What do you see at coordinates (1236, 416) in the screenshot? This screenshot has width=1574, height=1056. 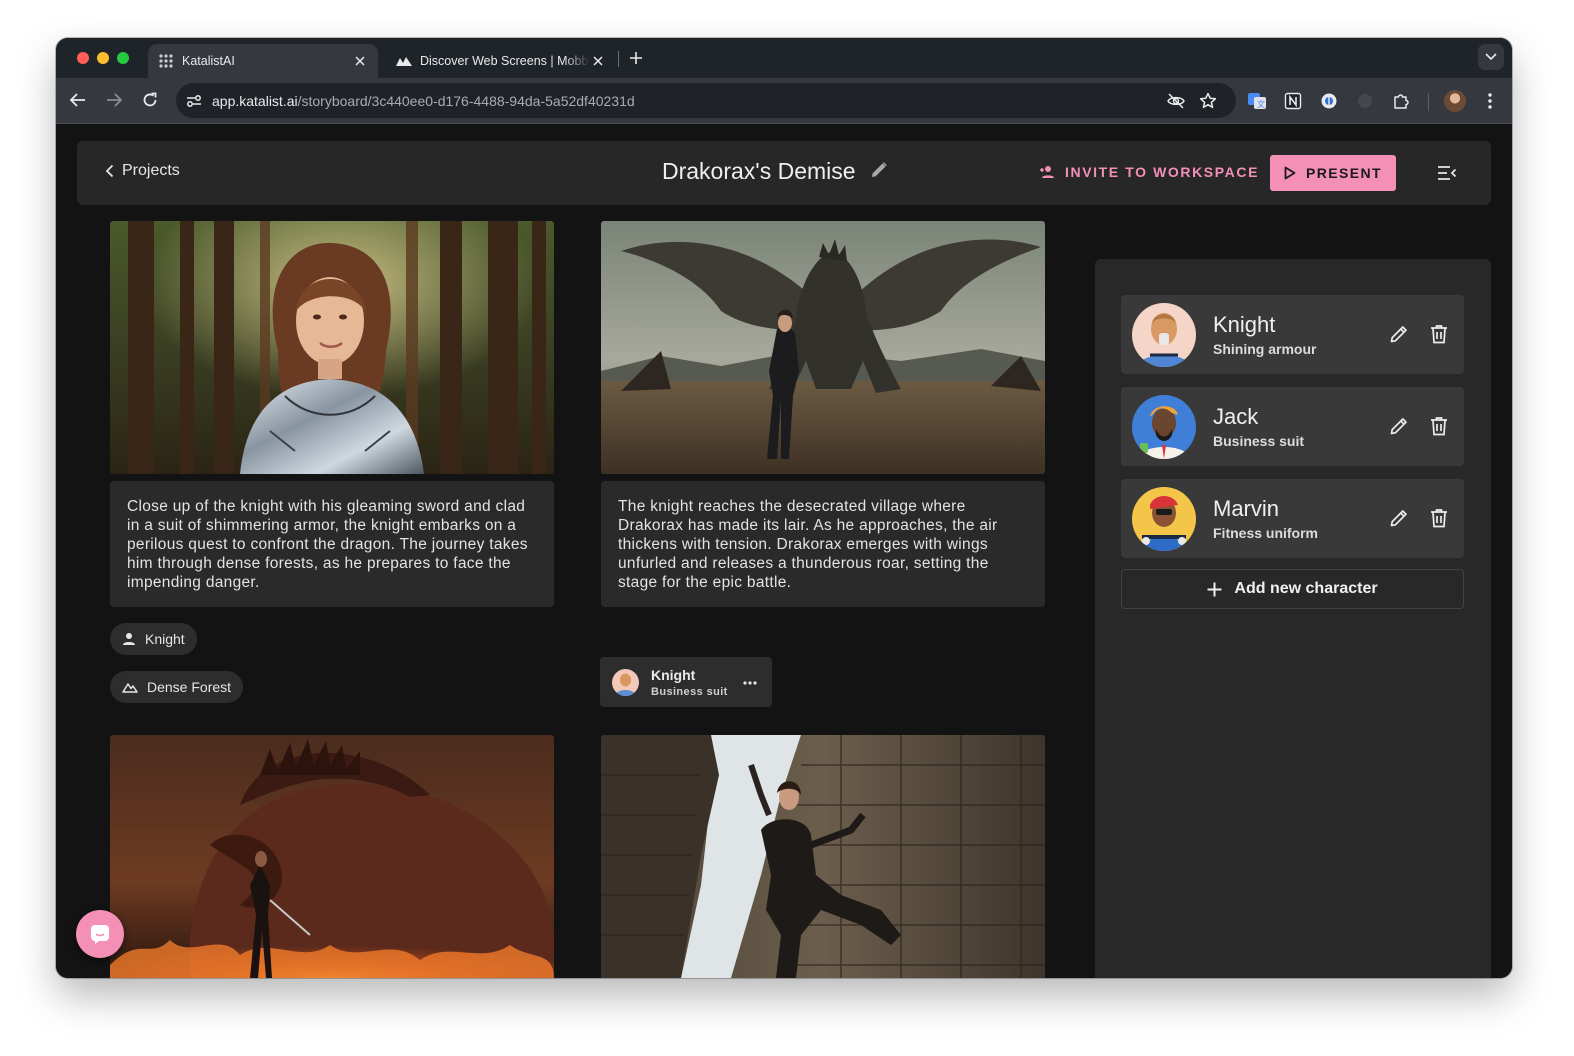 I see `character-name: Jack` at bounding box center [1236, 416].